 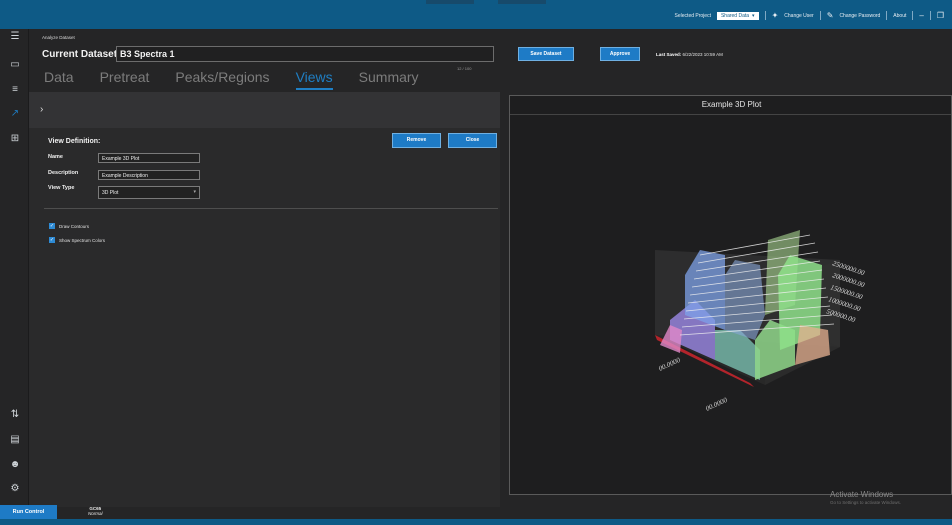 What do you see at coordinates (28, 512) in the screenshot?
I see `run-control-button: Run Control` at bounding box center [28, 512].